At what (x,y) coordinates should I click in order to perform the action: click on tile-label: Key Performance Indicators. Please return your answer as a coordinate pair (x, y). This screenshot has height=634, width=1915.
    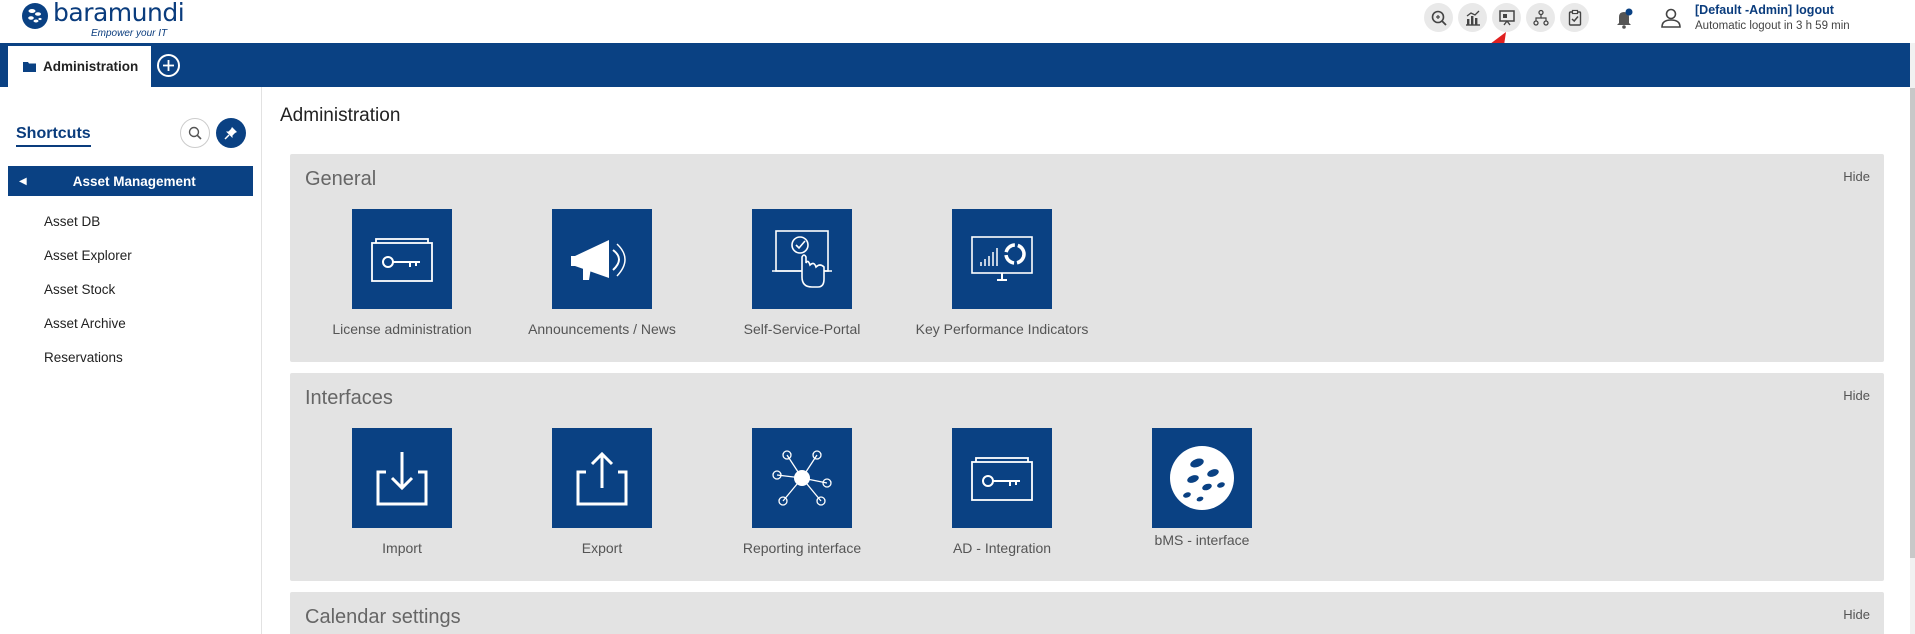
    Looking at the image, I should click on (1002, 329).